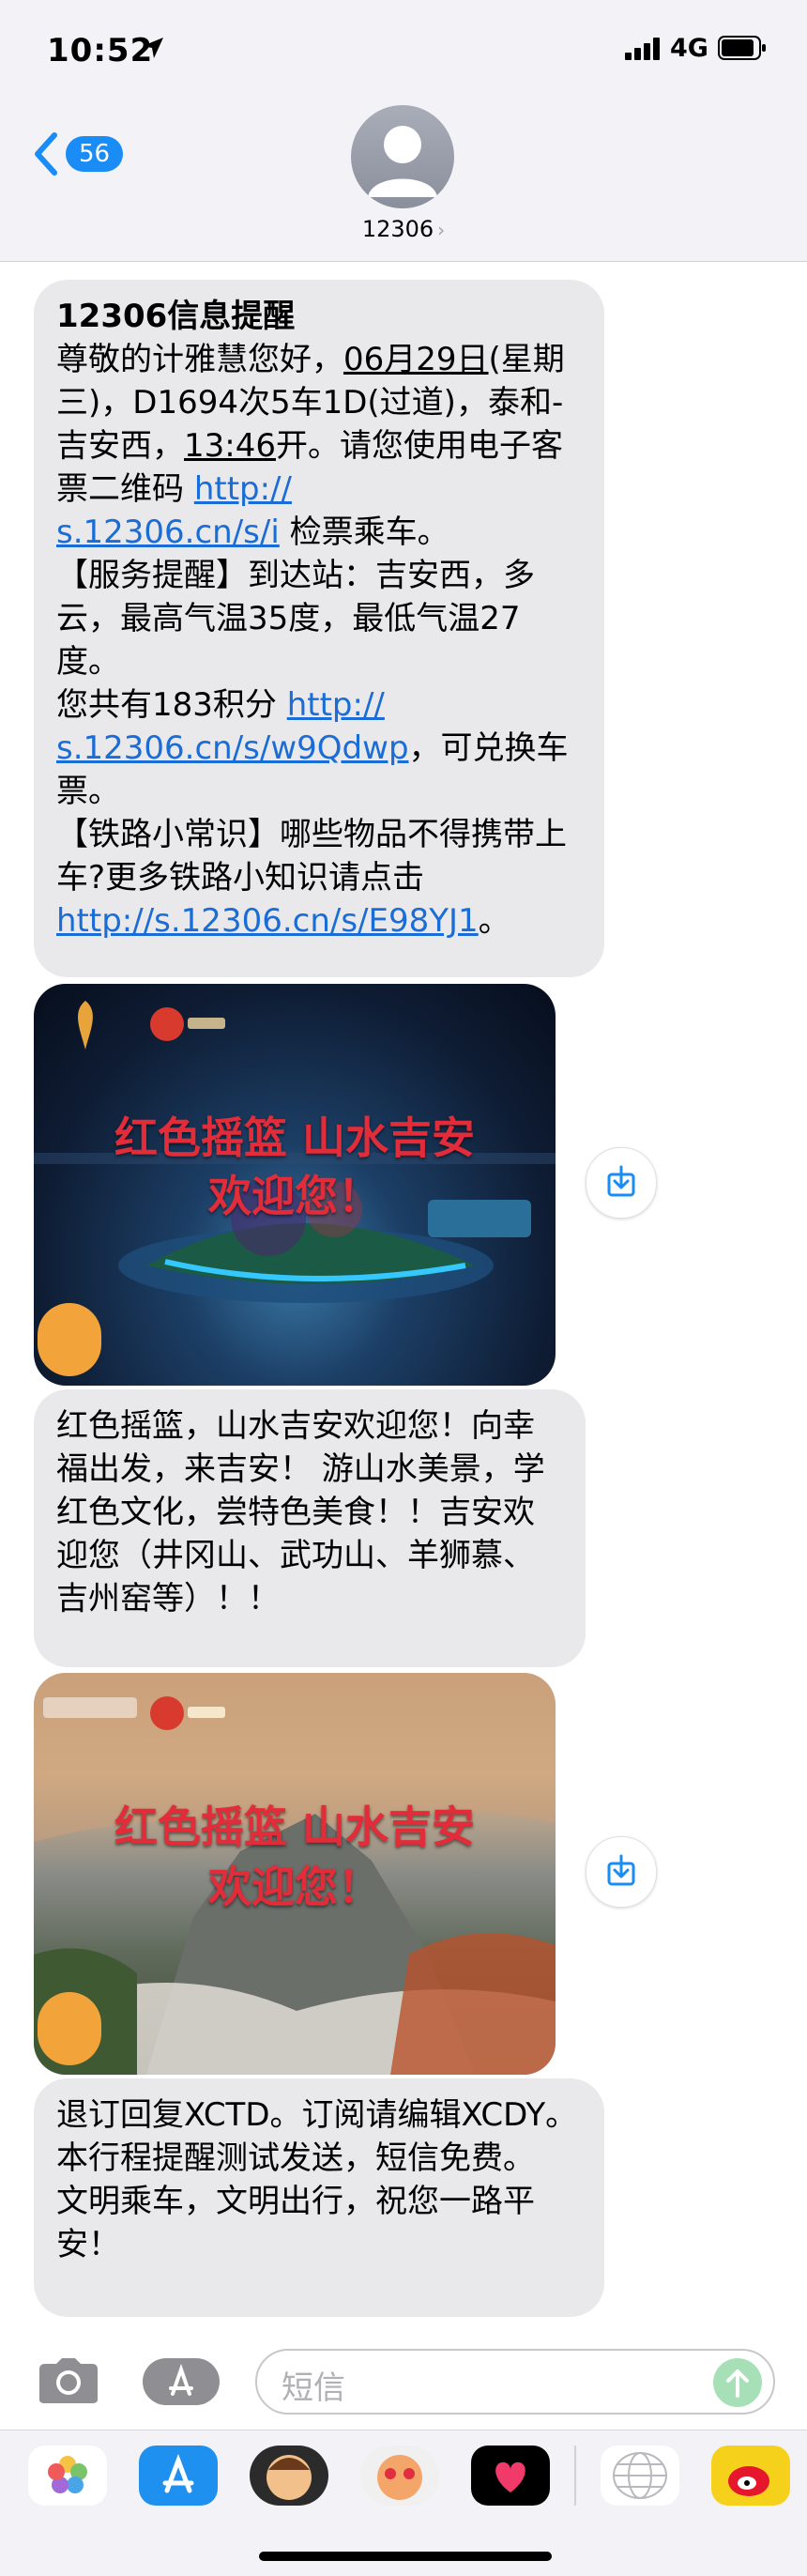  Describe the element at coordinates (748, 2481) in the screenshot. I see `weibo-icon` at that location.